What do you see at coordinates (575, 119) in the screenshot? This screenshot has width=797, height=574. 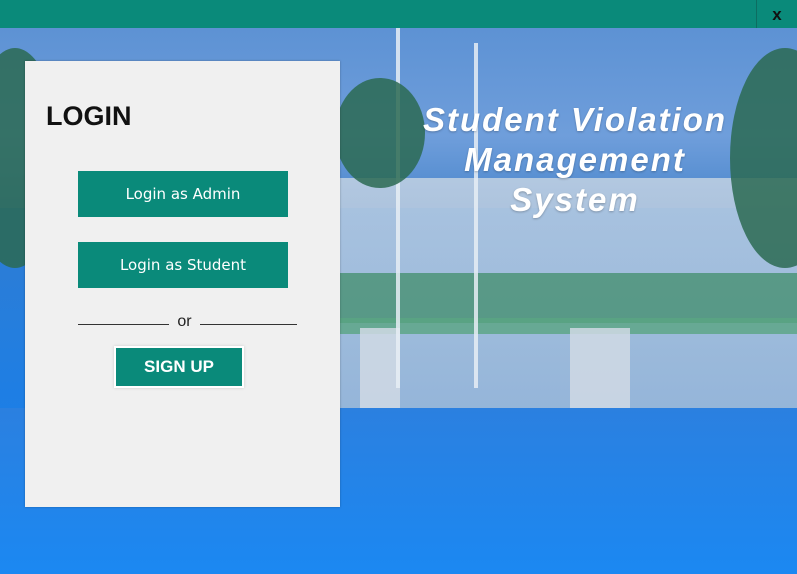 I see `app-title-line: Student Violation` at bounding box center [575, 119].